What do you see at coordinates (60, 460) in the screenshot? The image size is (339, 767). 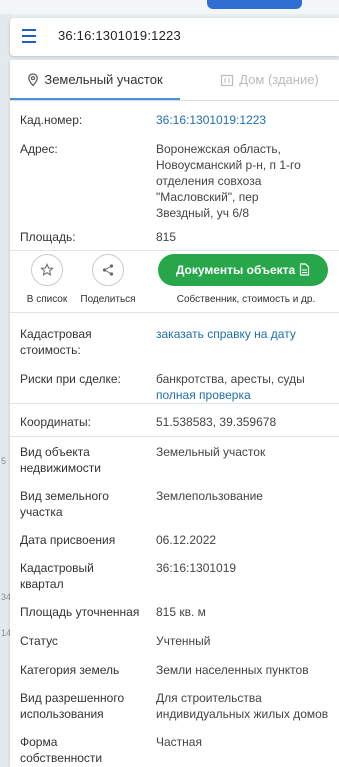 I see `object-type-label: Вид объекта недвижимости` at bounding box center [60, 460].